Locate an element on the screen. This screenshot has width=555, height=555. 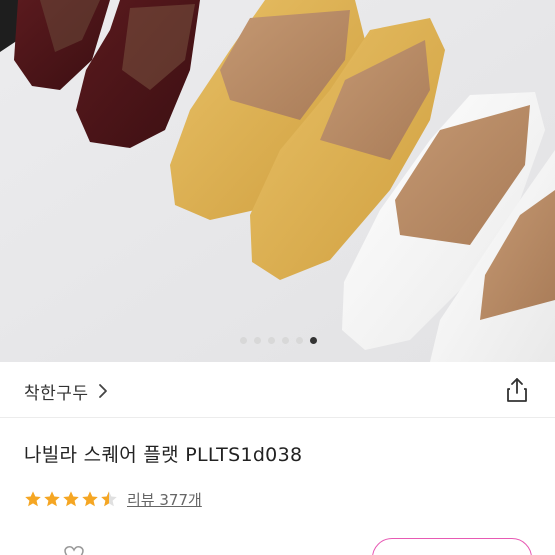
product-title: 나빌라 스퀘어 플랫 PLLTS1d038 is located at coordinates (163, 455).